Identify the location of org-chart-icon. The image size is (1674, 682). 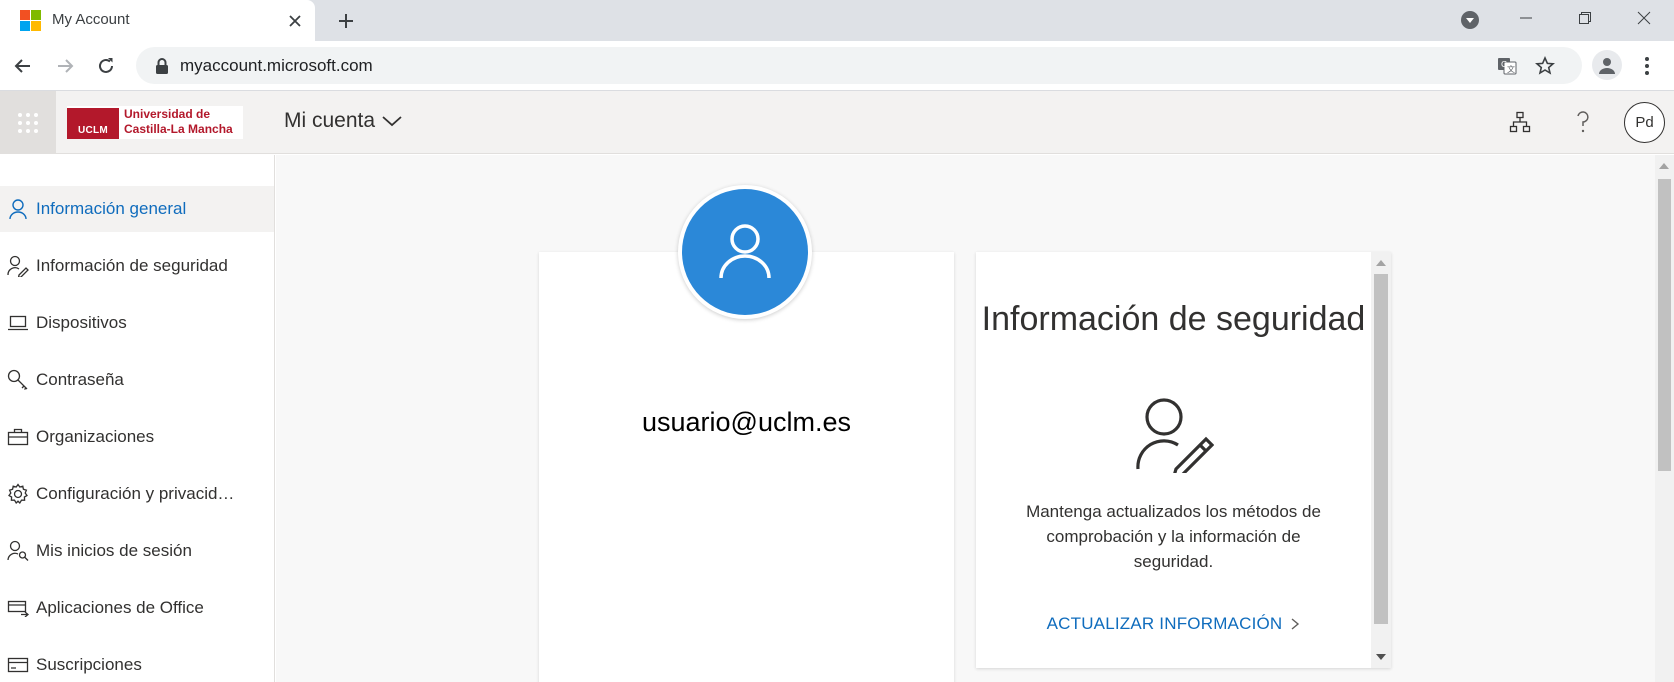
(1520, 122).